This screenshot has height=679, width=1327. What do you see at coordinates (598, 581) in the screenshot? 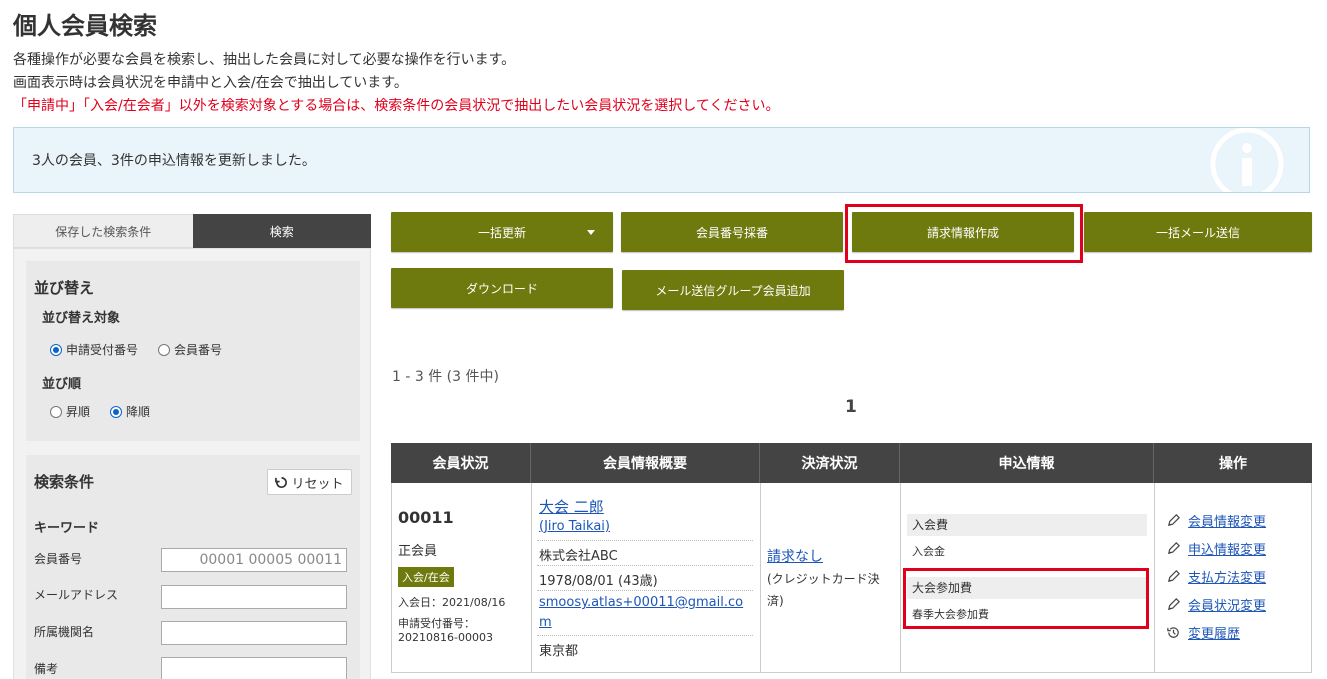
I see `birth-date: 1978/08/01 (43歳)` at bounding box center [598, 581].